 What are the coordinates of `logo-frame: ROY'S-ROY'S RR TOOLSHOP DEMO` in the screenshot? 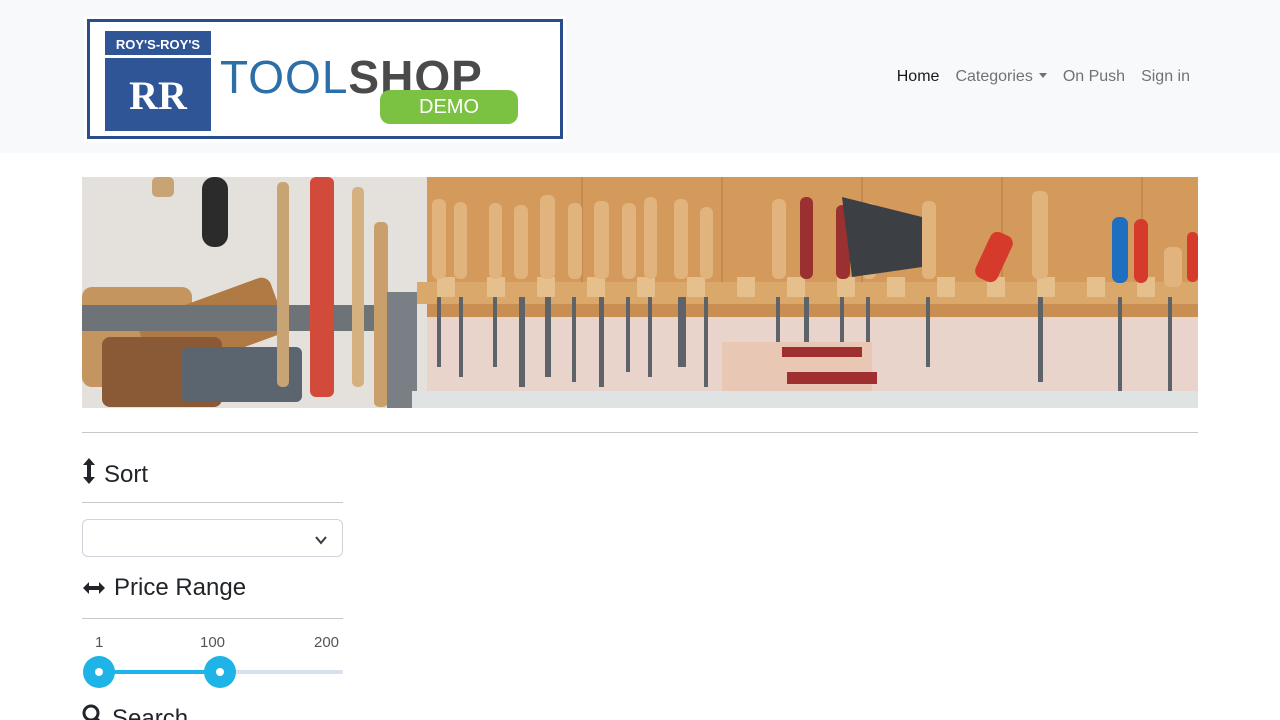 It's located at (325, 79).